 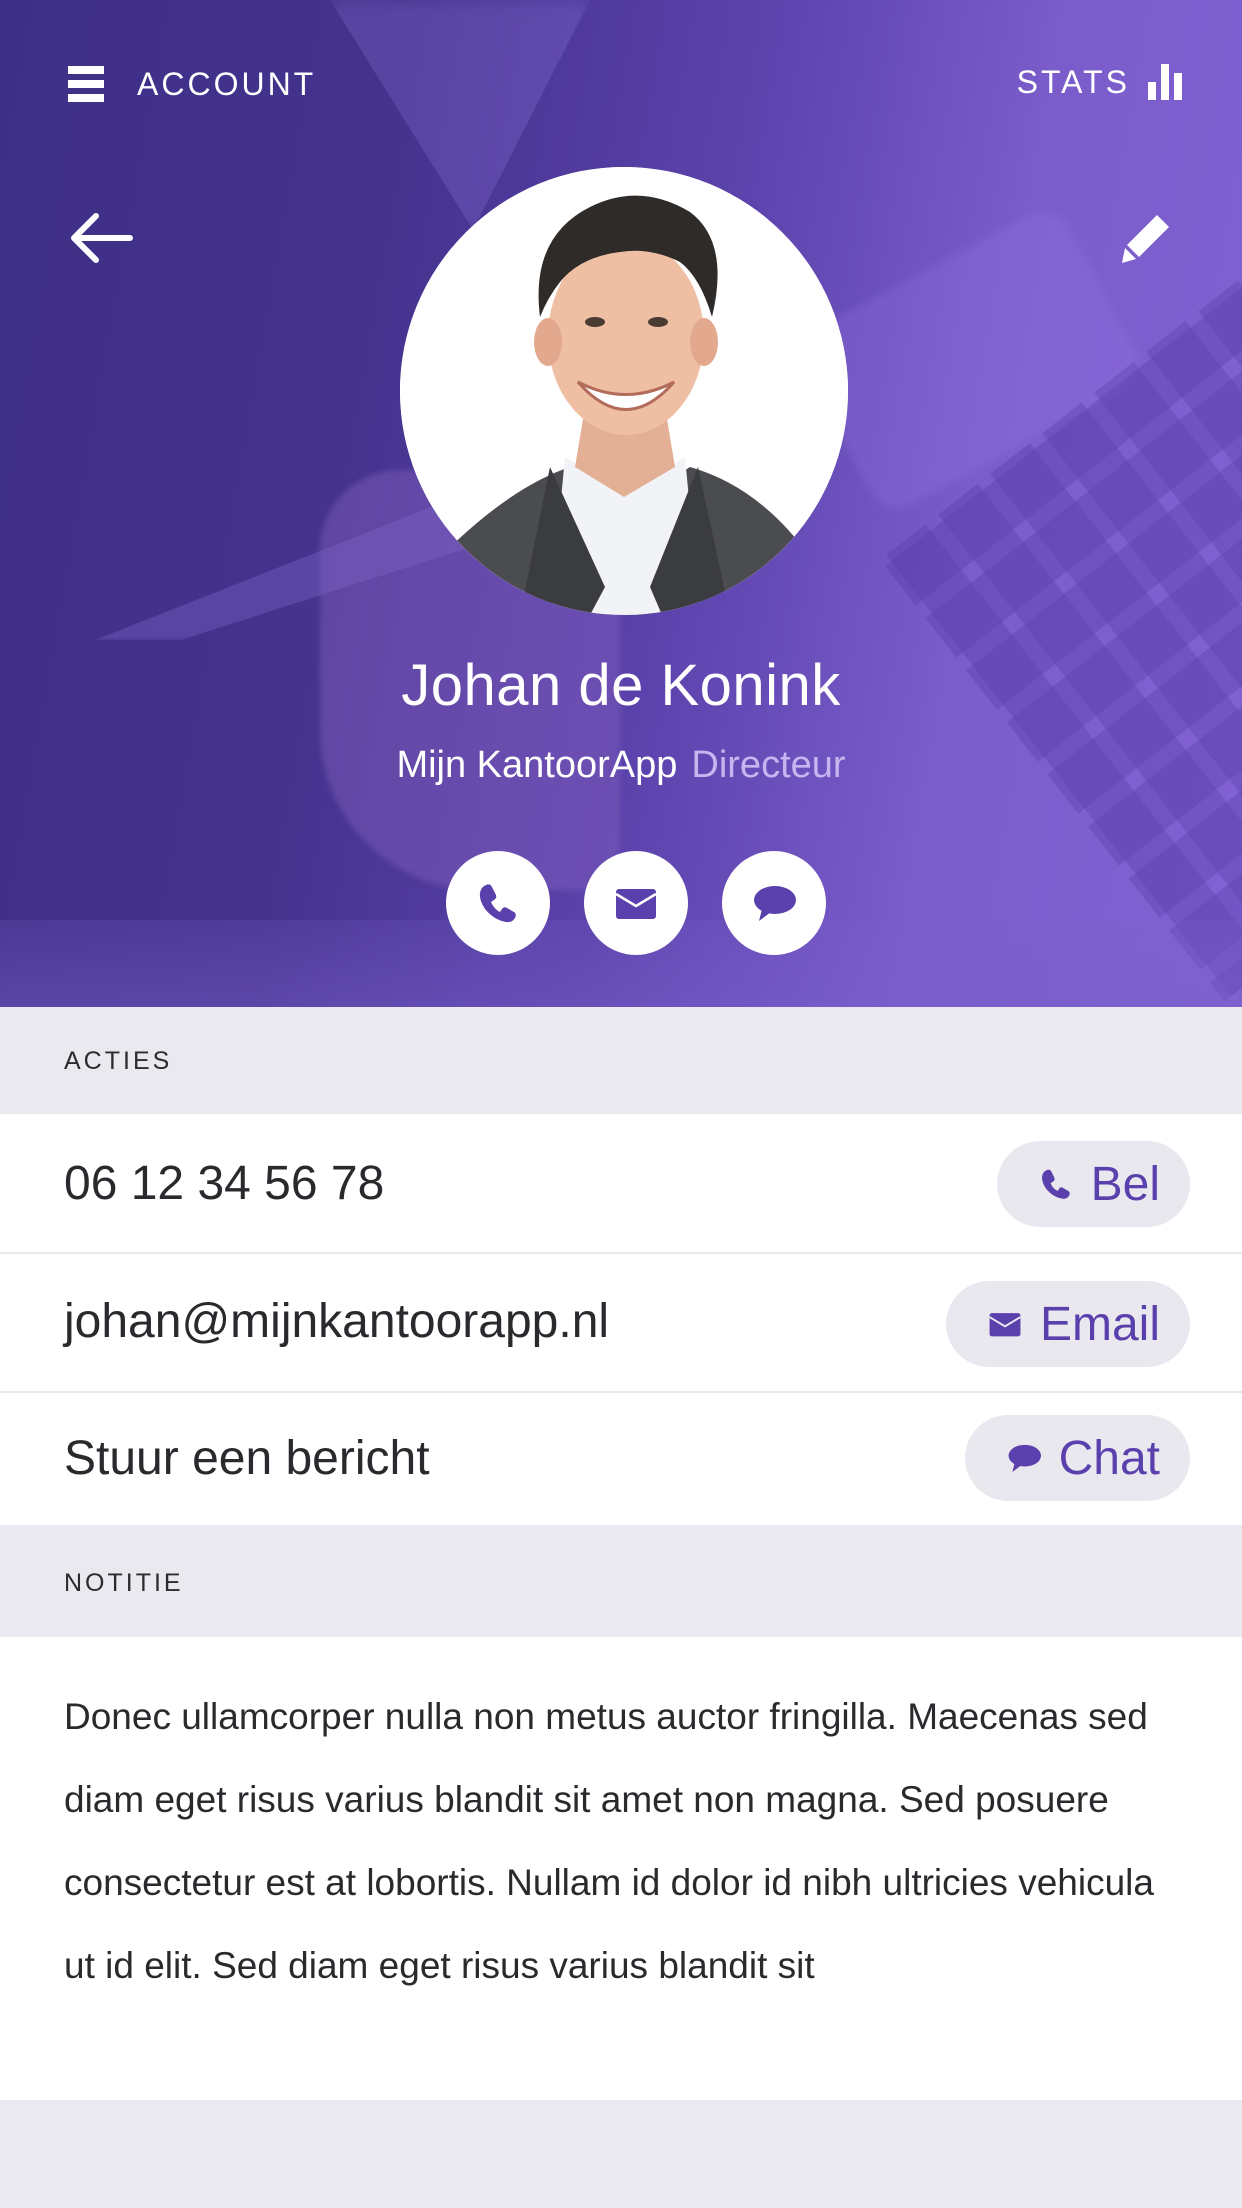 I want to click on chat-button-label: Chat, so click(x=1109, y=1458).